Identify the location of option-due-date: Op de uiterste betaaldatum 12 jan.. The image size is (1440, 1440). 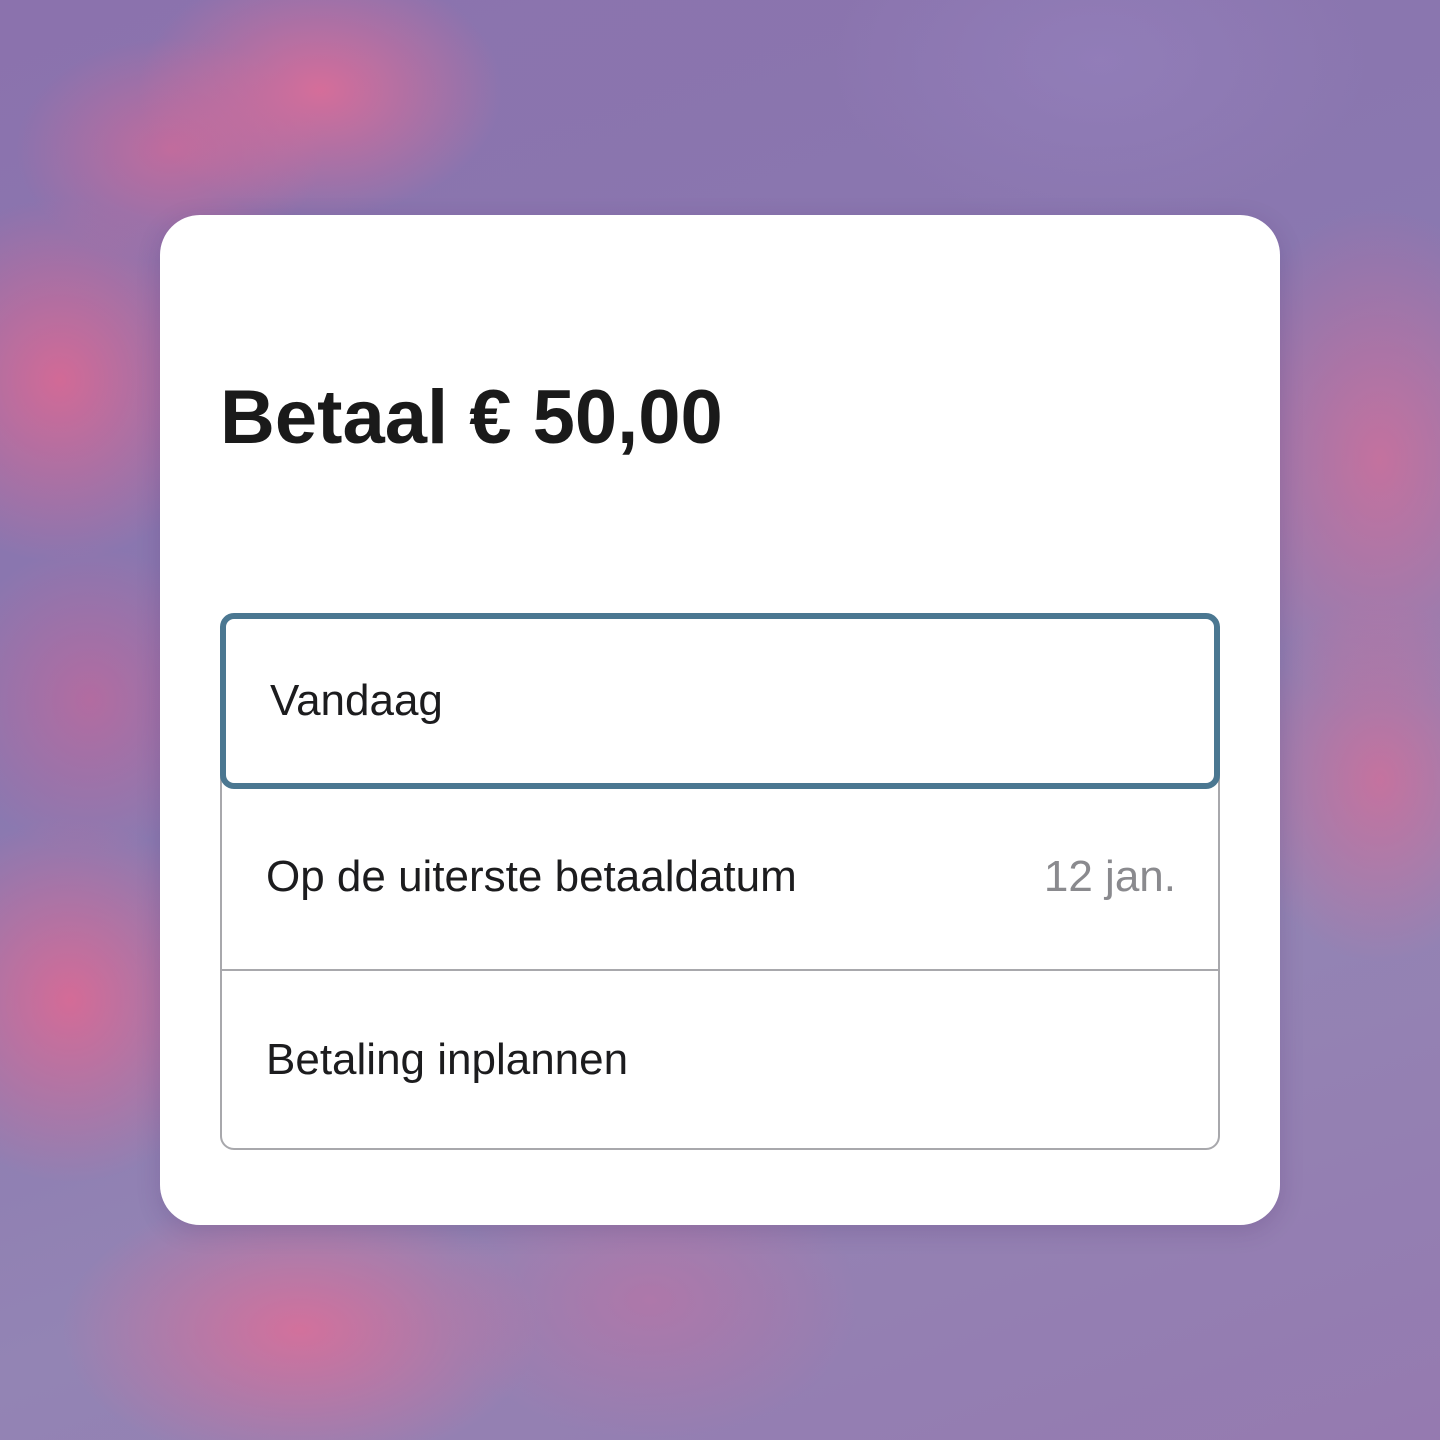
(720, 877).